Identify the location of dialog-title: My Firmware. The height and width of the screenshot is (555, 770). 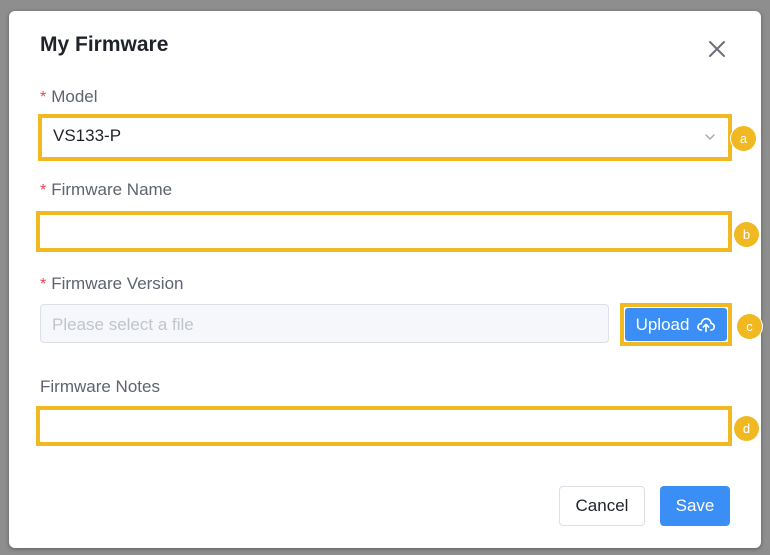
(104, 44).